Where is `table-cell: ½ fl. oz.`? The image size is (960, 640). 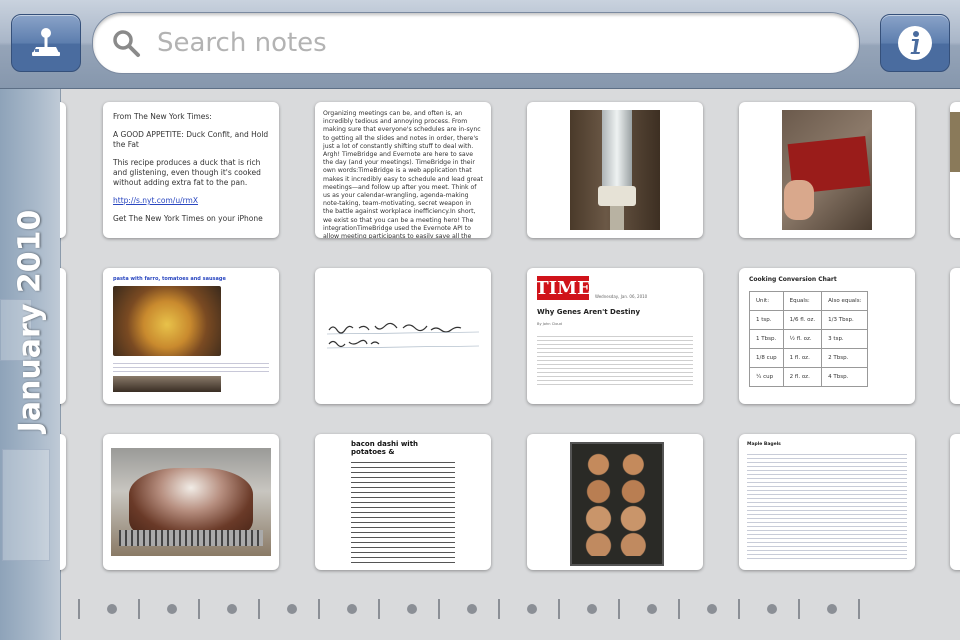 table-cell: ½ fl. oz. is located at coordinates (802, 339).